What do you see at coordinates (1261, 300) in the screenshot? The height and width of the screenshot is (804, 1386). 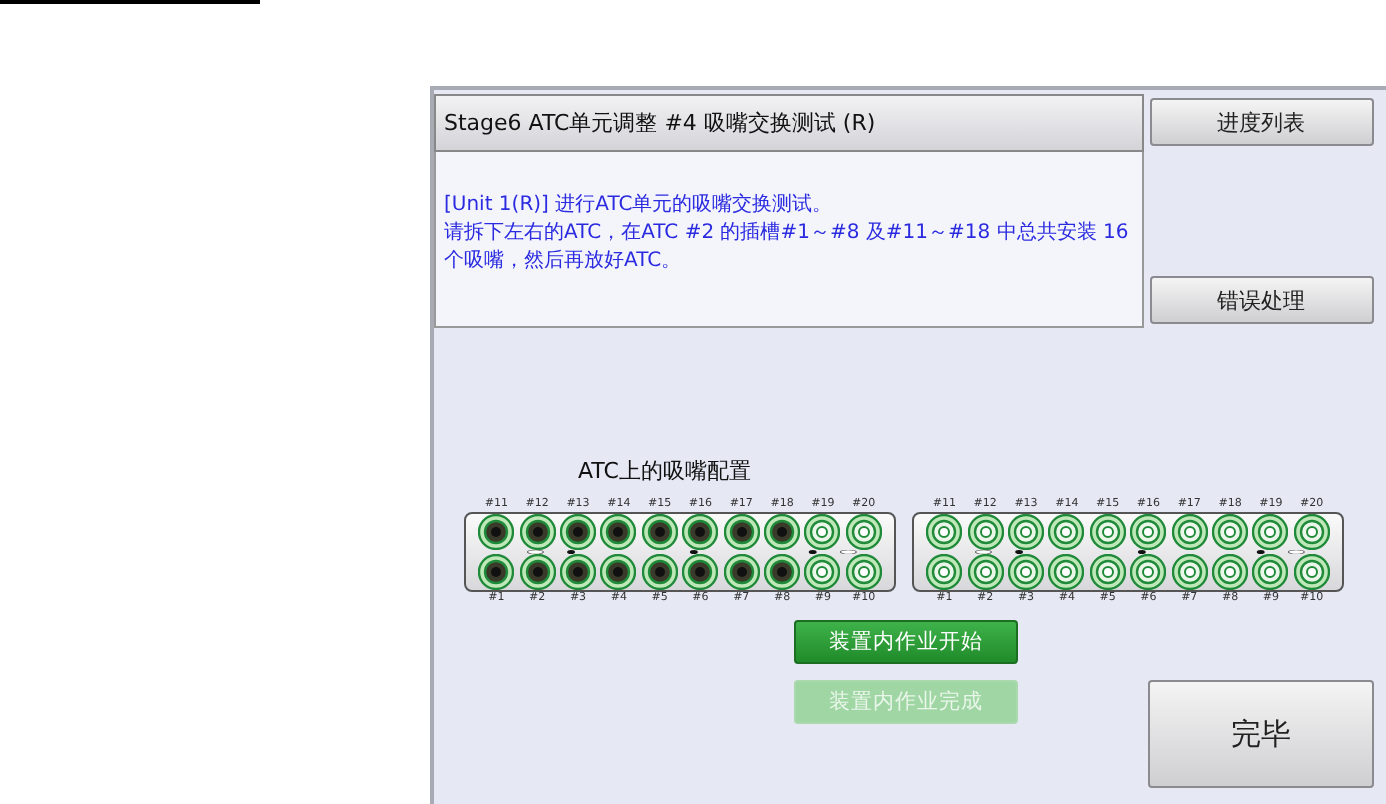 I see `error-handling-button: 错误处理` at bounding box center [1261, 300].